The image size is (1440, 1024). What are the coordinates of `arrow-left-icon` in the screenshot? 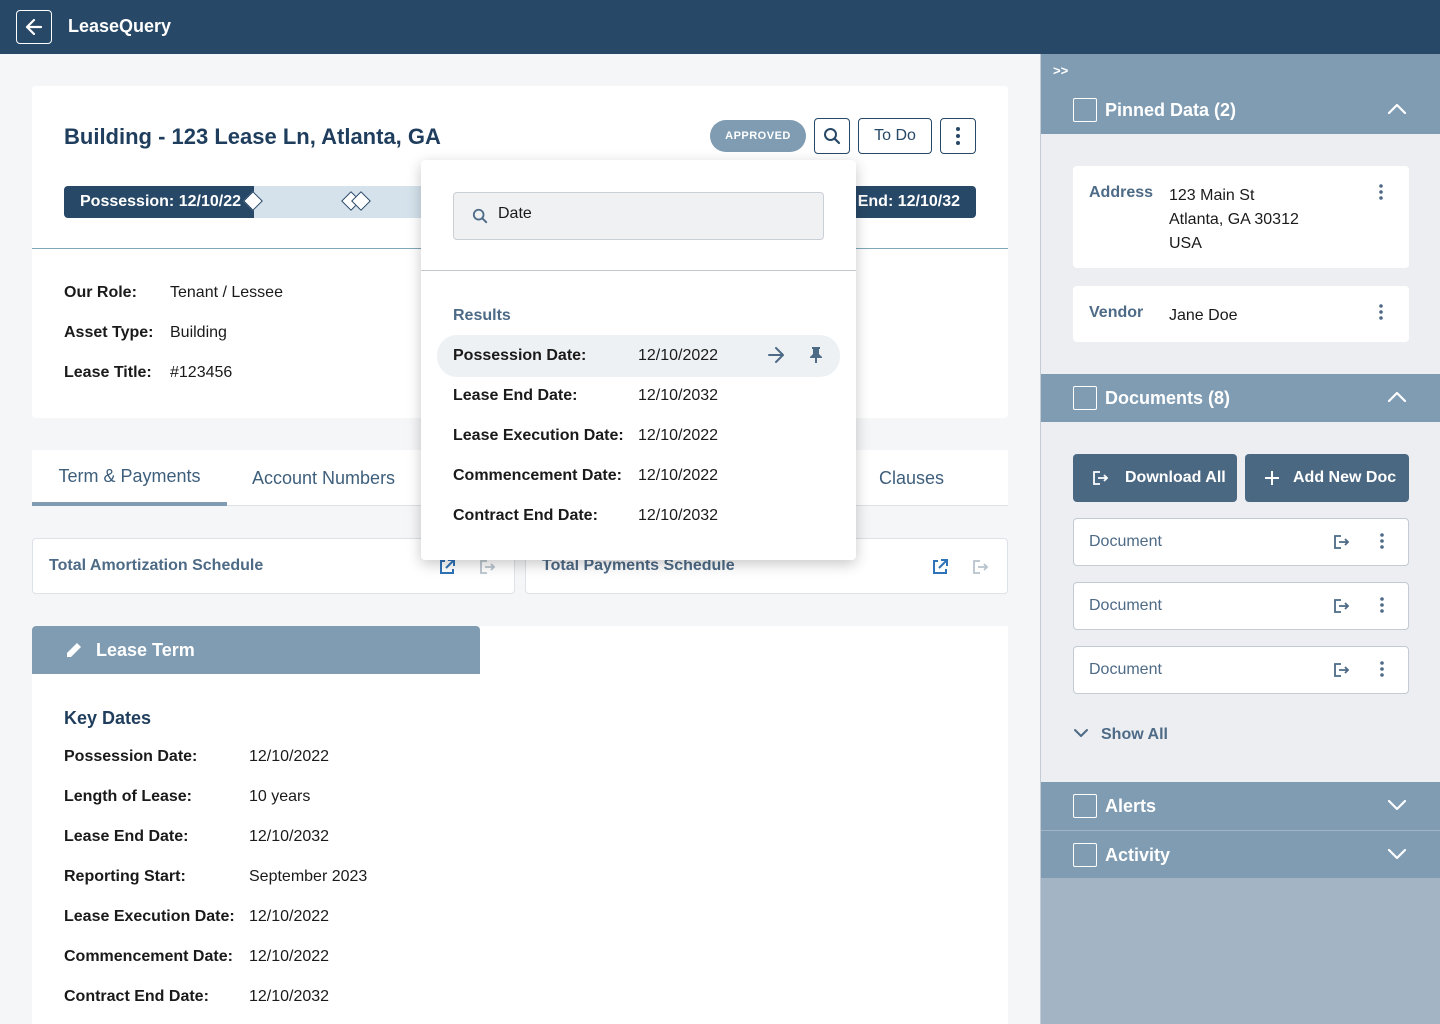 It's located at (34, 27).